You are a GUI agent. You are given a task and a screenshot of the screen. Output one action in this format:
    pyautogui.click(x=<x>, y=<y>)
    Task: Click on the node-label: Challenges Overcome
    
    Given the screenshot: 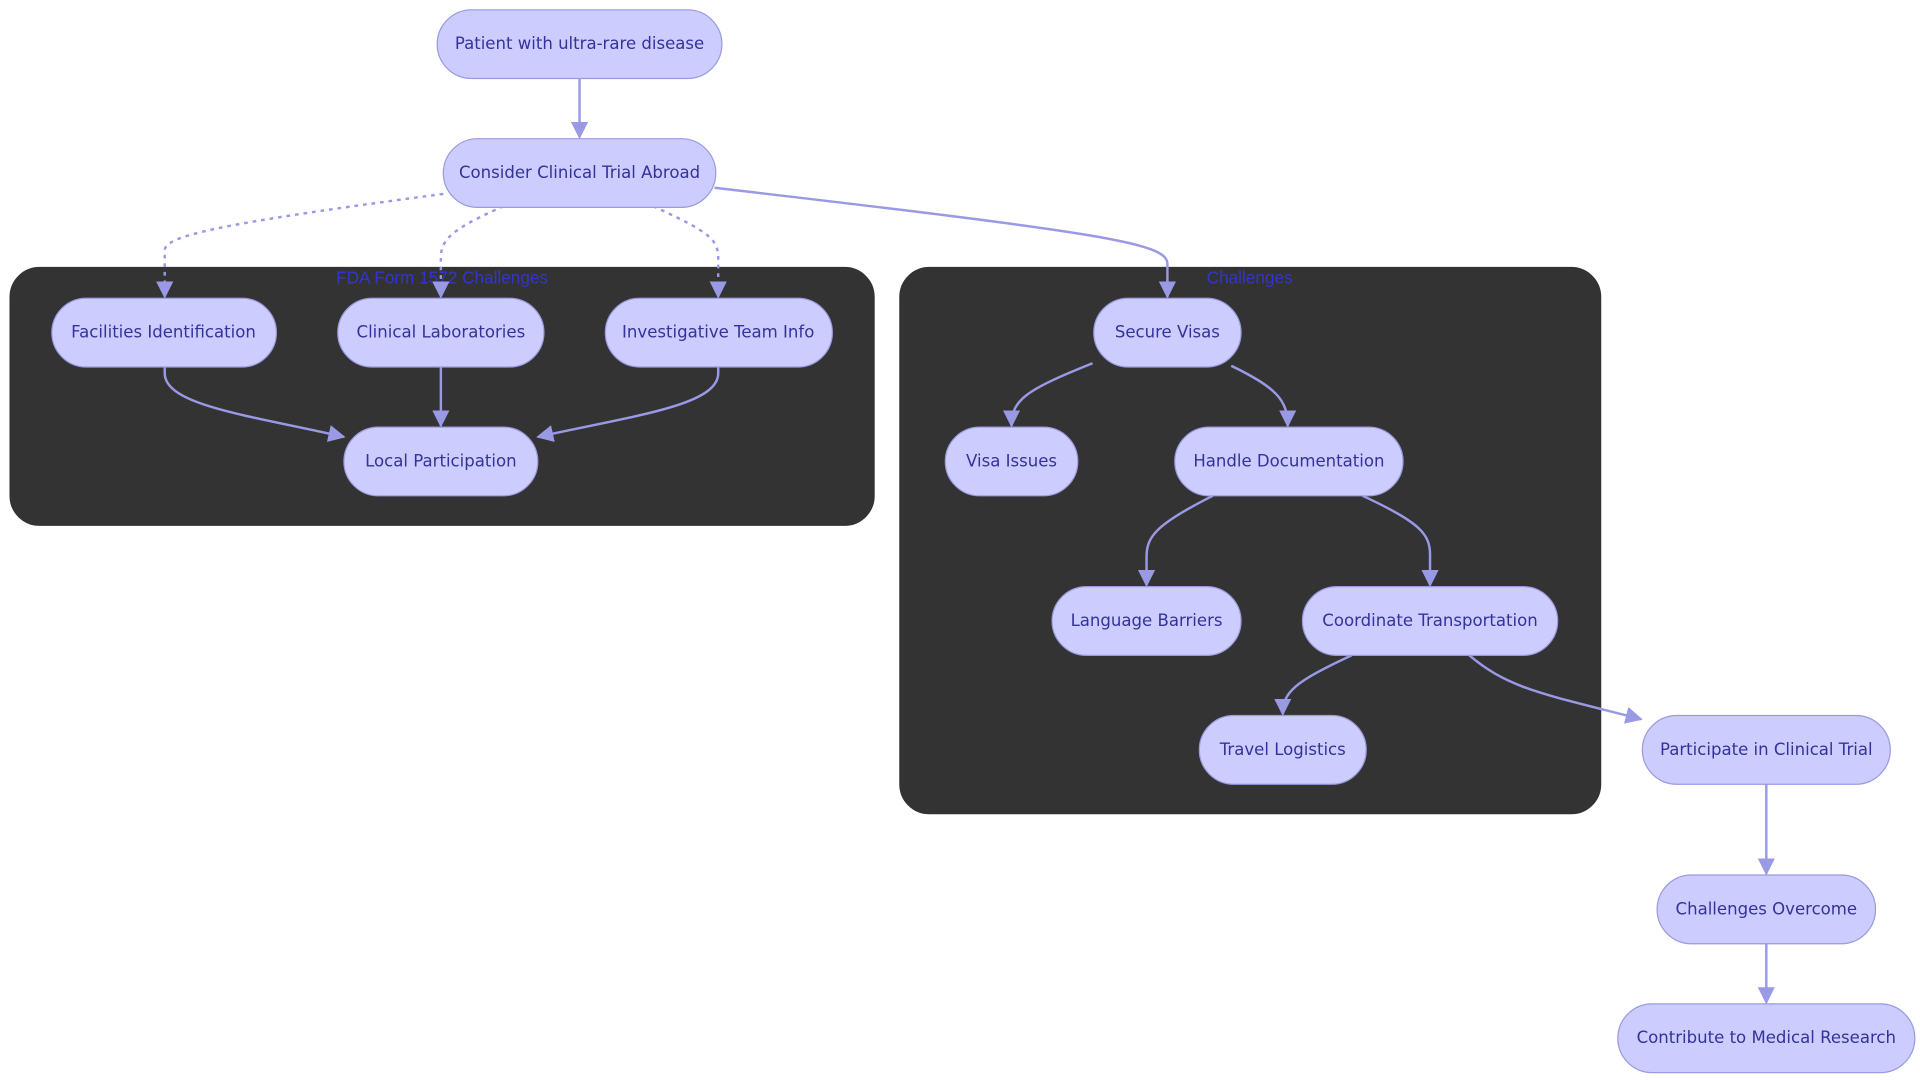 What is the action you would take?
    pyautogui.click(x=1767, y=908)
    